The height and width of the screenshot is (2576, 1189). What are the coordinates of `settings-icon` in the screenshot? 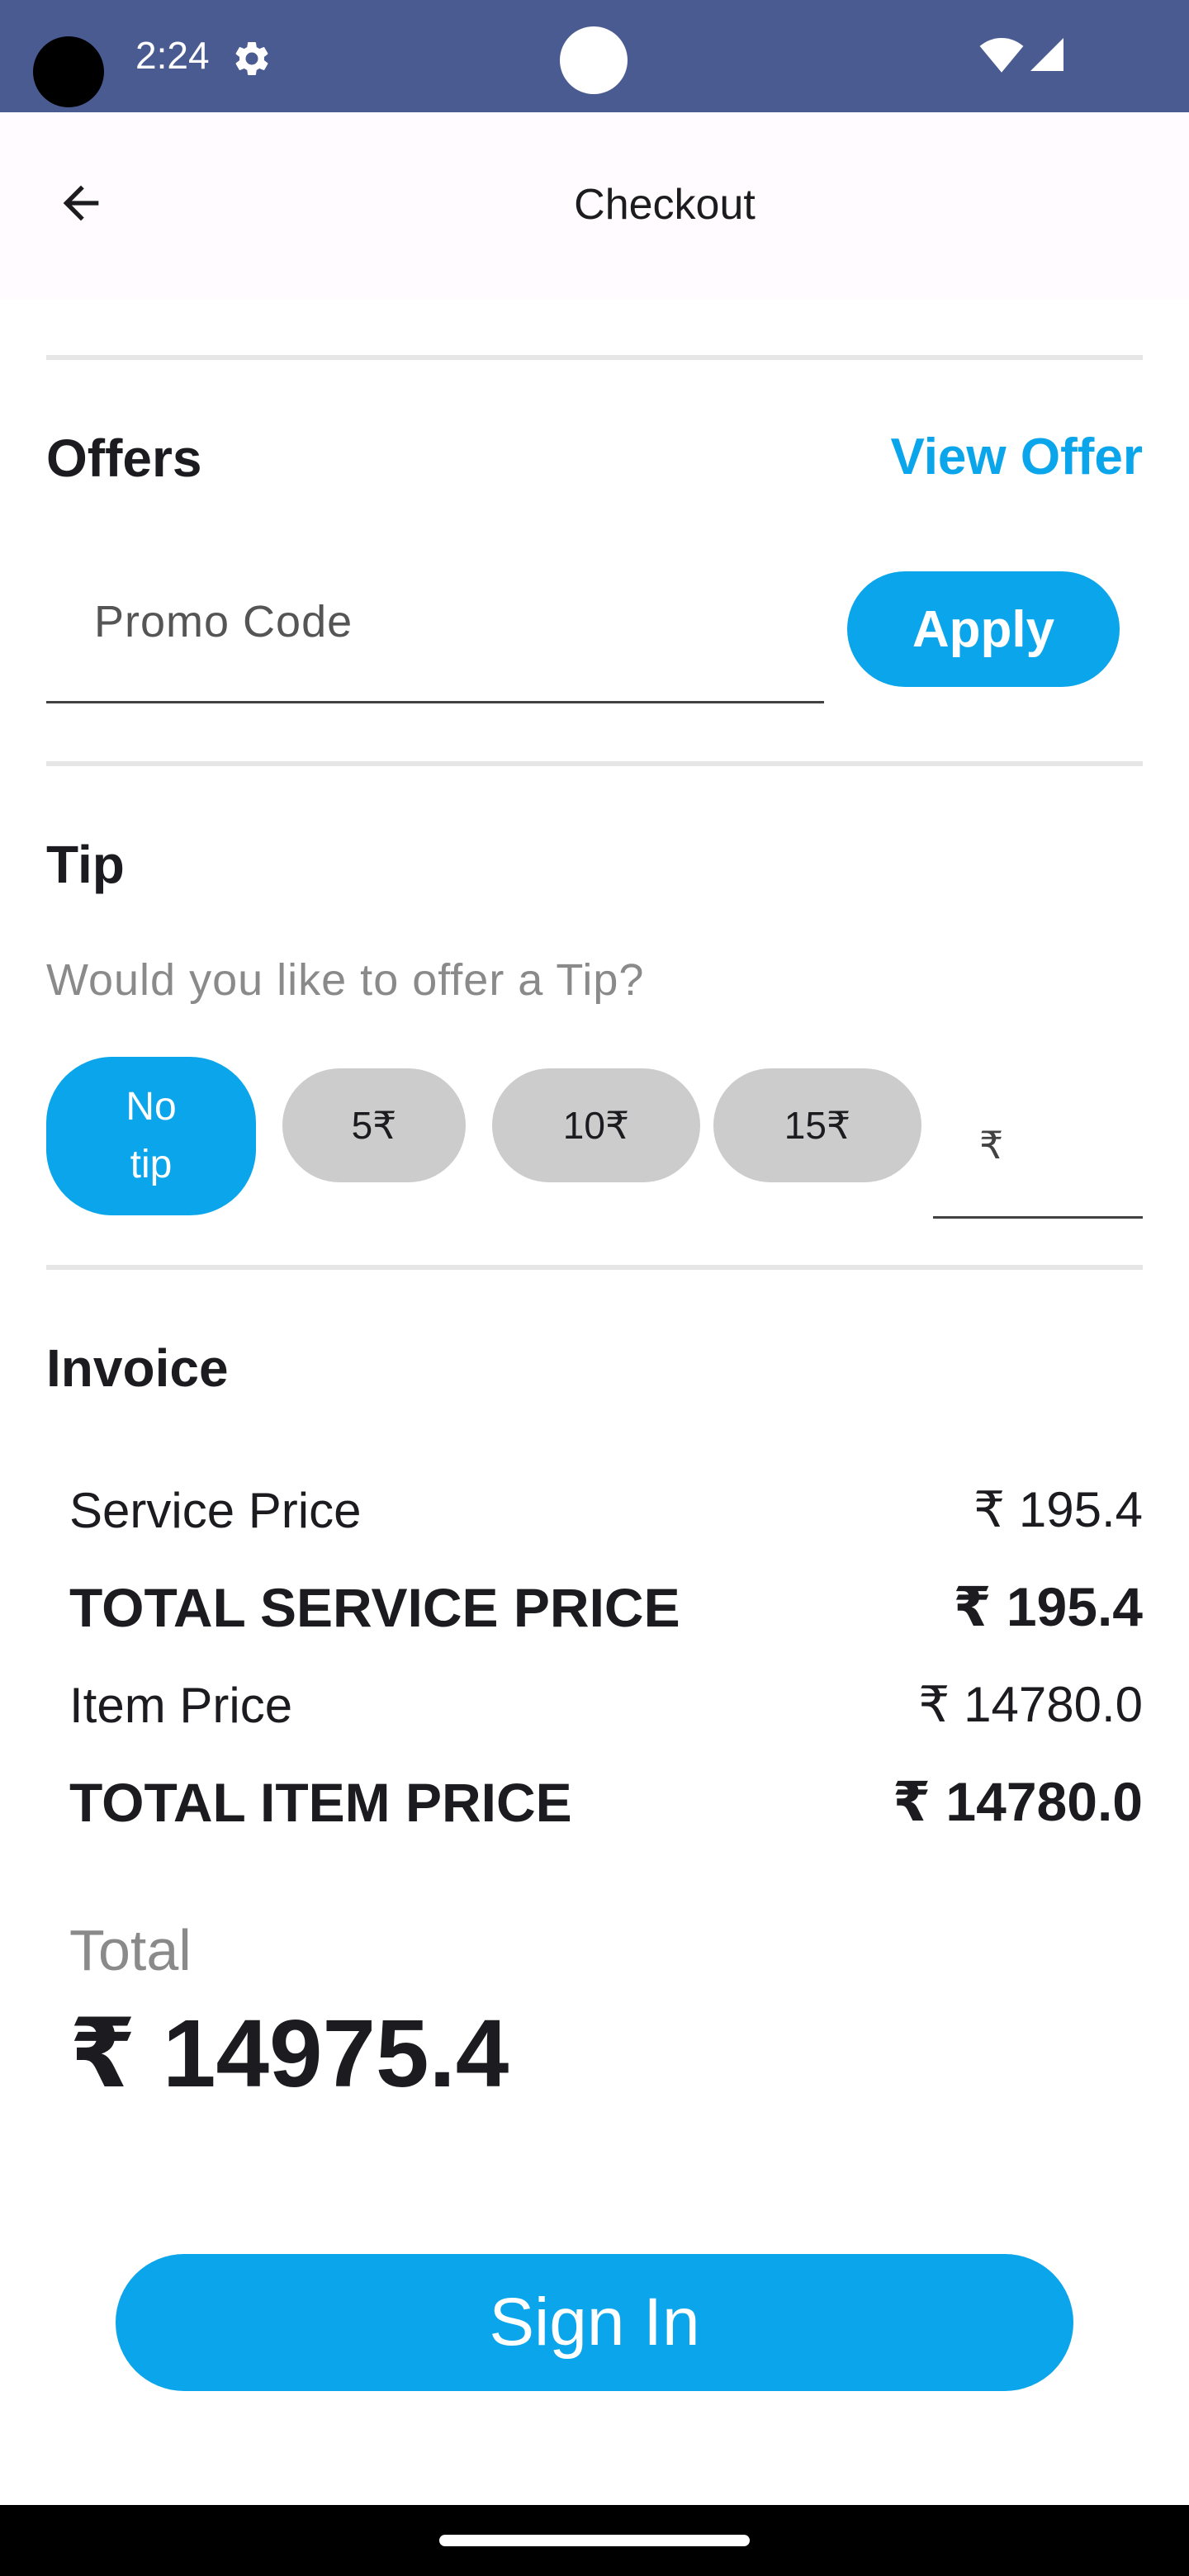 It's located at (251, 58).